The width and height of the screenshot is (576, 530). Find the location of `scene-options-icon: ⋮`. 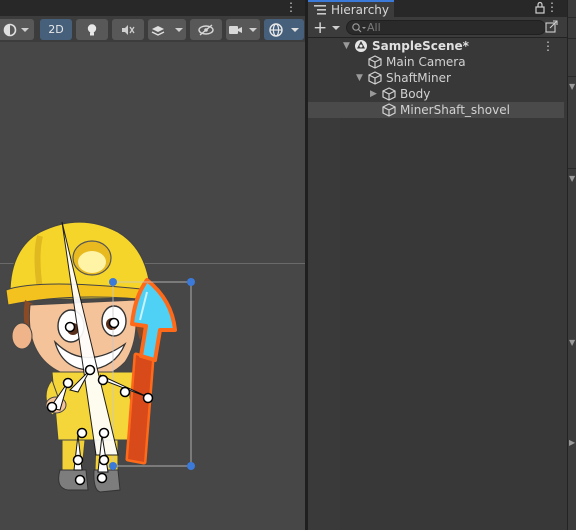

scene-options-icon: ⋮ is located at coordinates (548, 46).